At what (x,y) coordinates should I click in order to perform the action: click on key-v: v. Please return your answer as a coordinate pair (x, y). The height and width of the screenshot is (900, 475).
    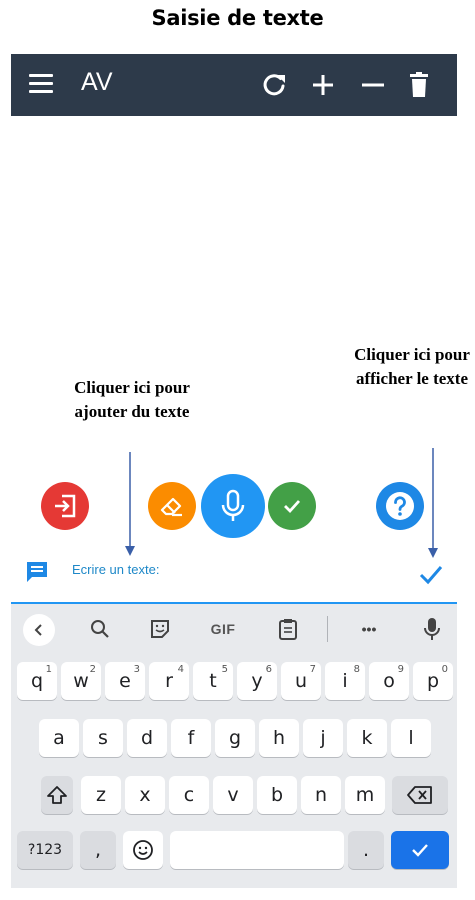
    Looking at the image, I should click on (233, 795).